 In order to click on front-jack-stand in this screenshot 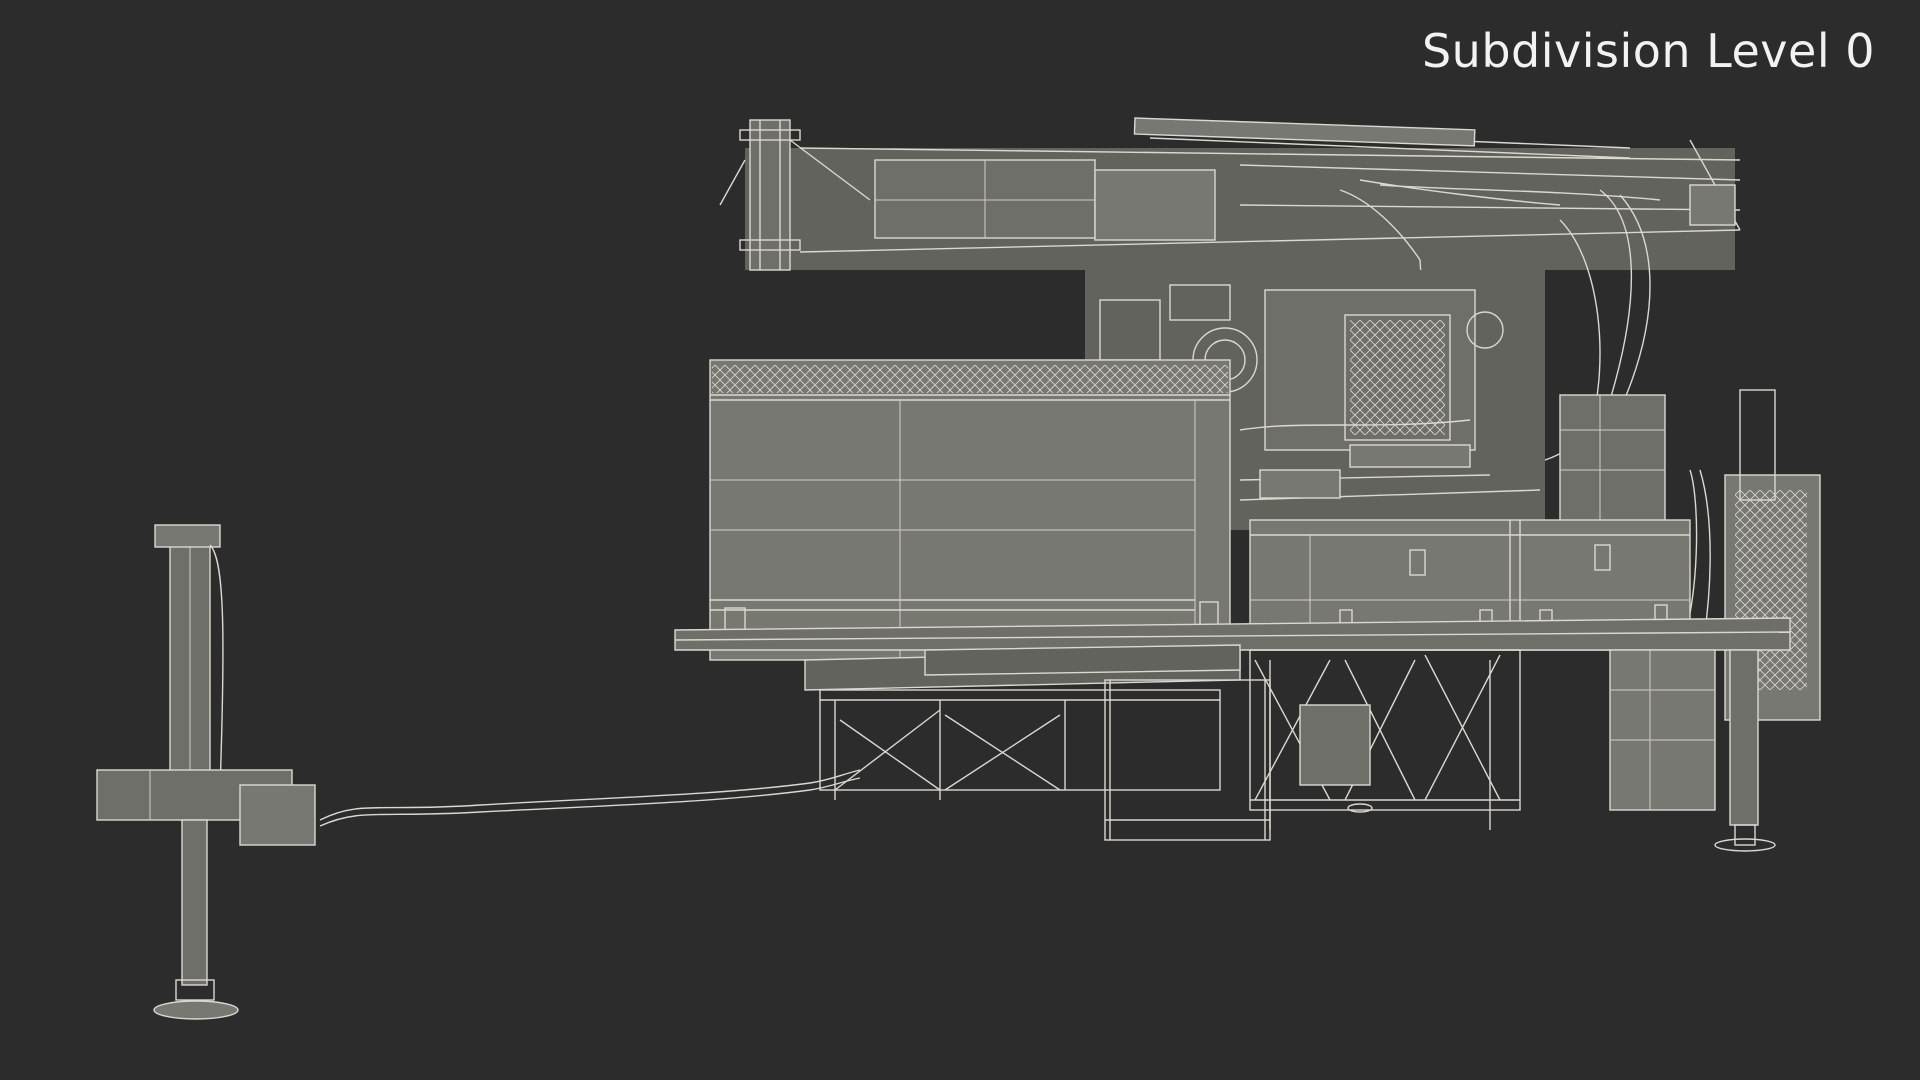, I will do `click(206, 772)`.